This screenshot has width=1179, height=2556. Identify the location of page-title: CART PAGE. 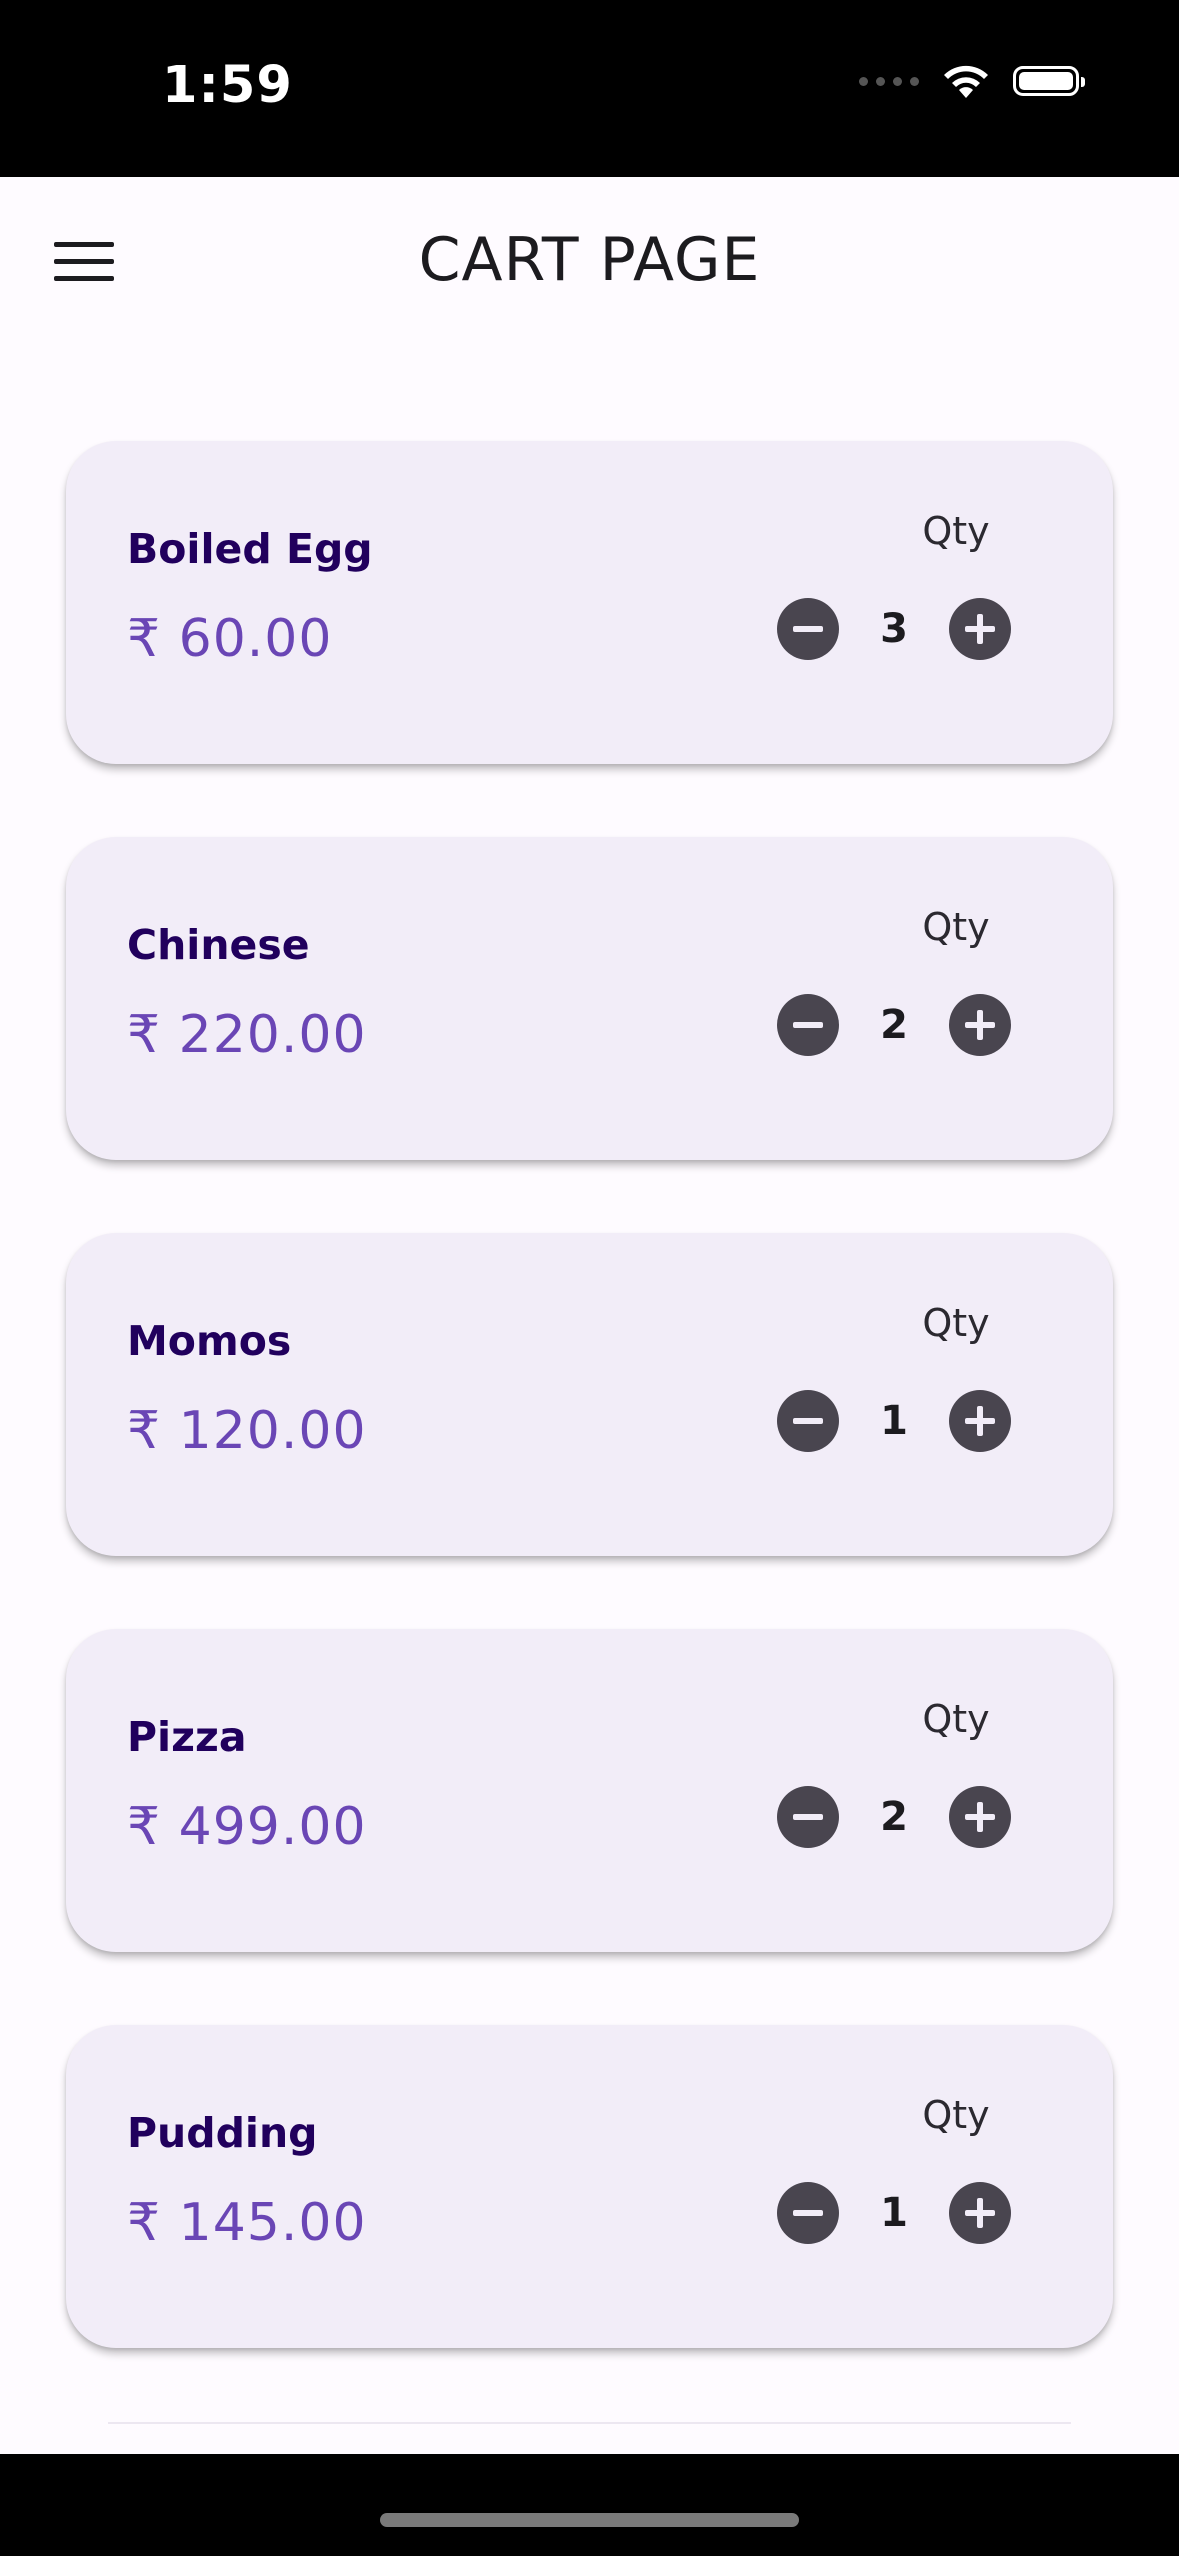
(589, 260).